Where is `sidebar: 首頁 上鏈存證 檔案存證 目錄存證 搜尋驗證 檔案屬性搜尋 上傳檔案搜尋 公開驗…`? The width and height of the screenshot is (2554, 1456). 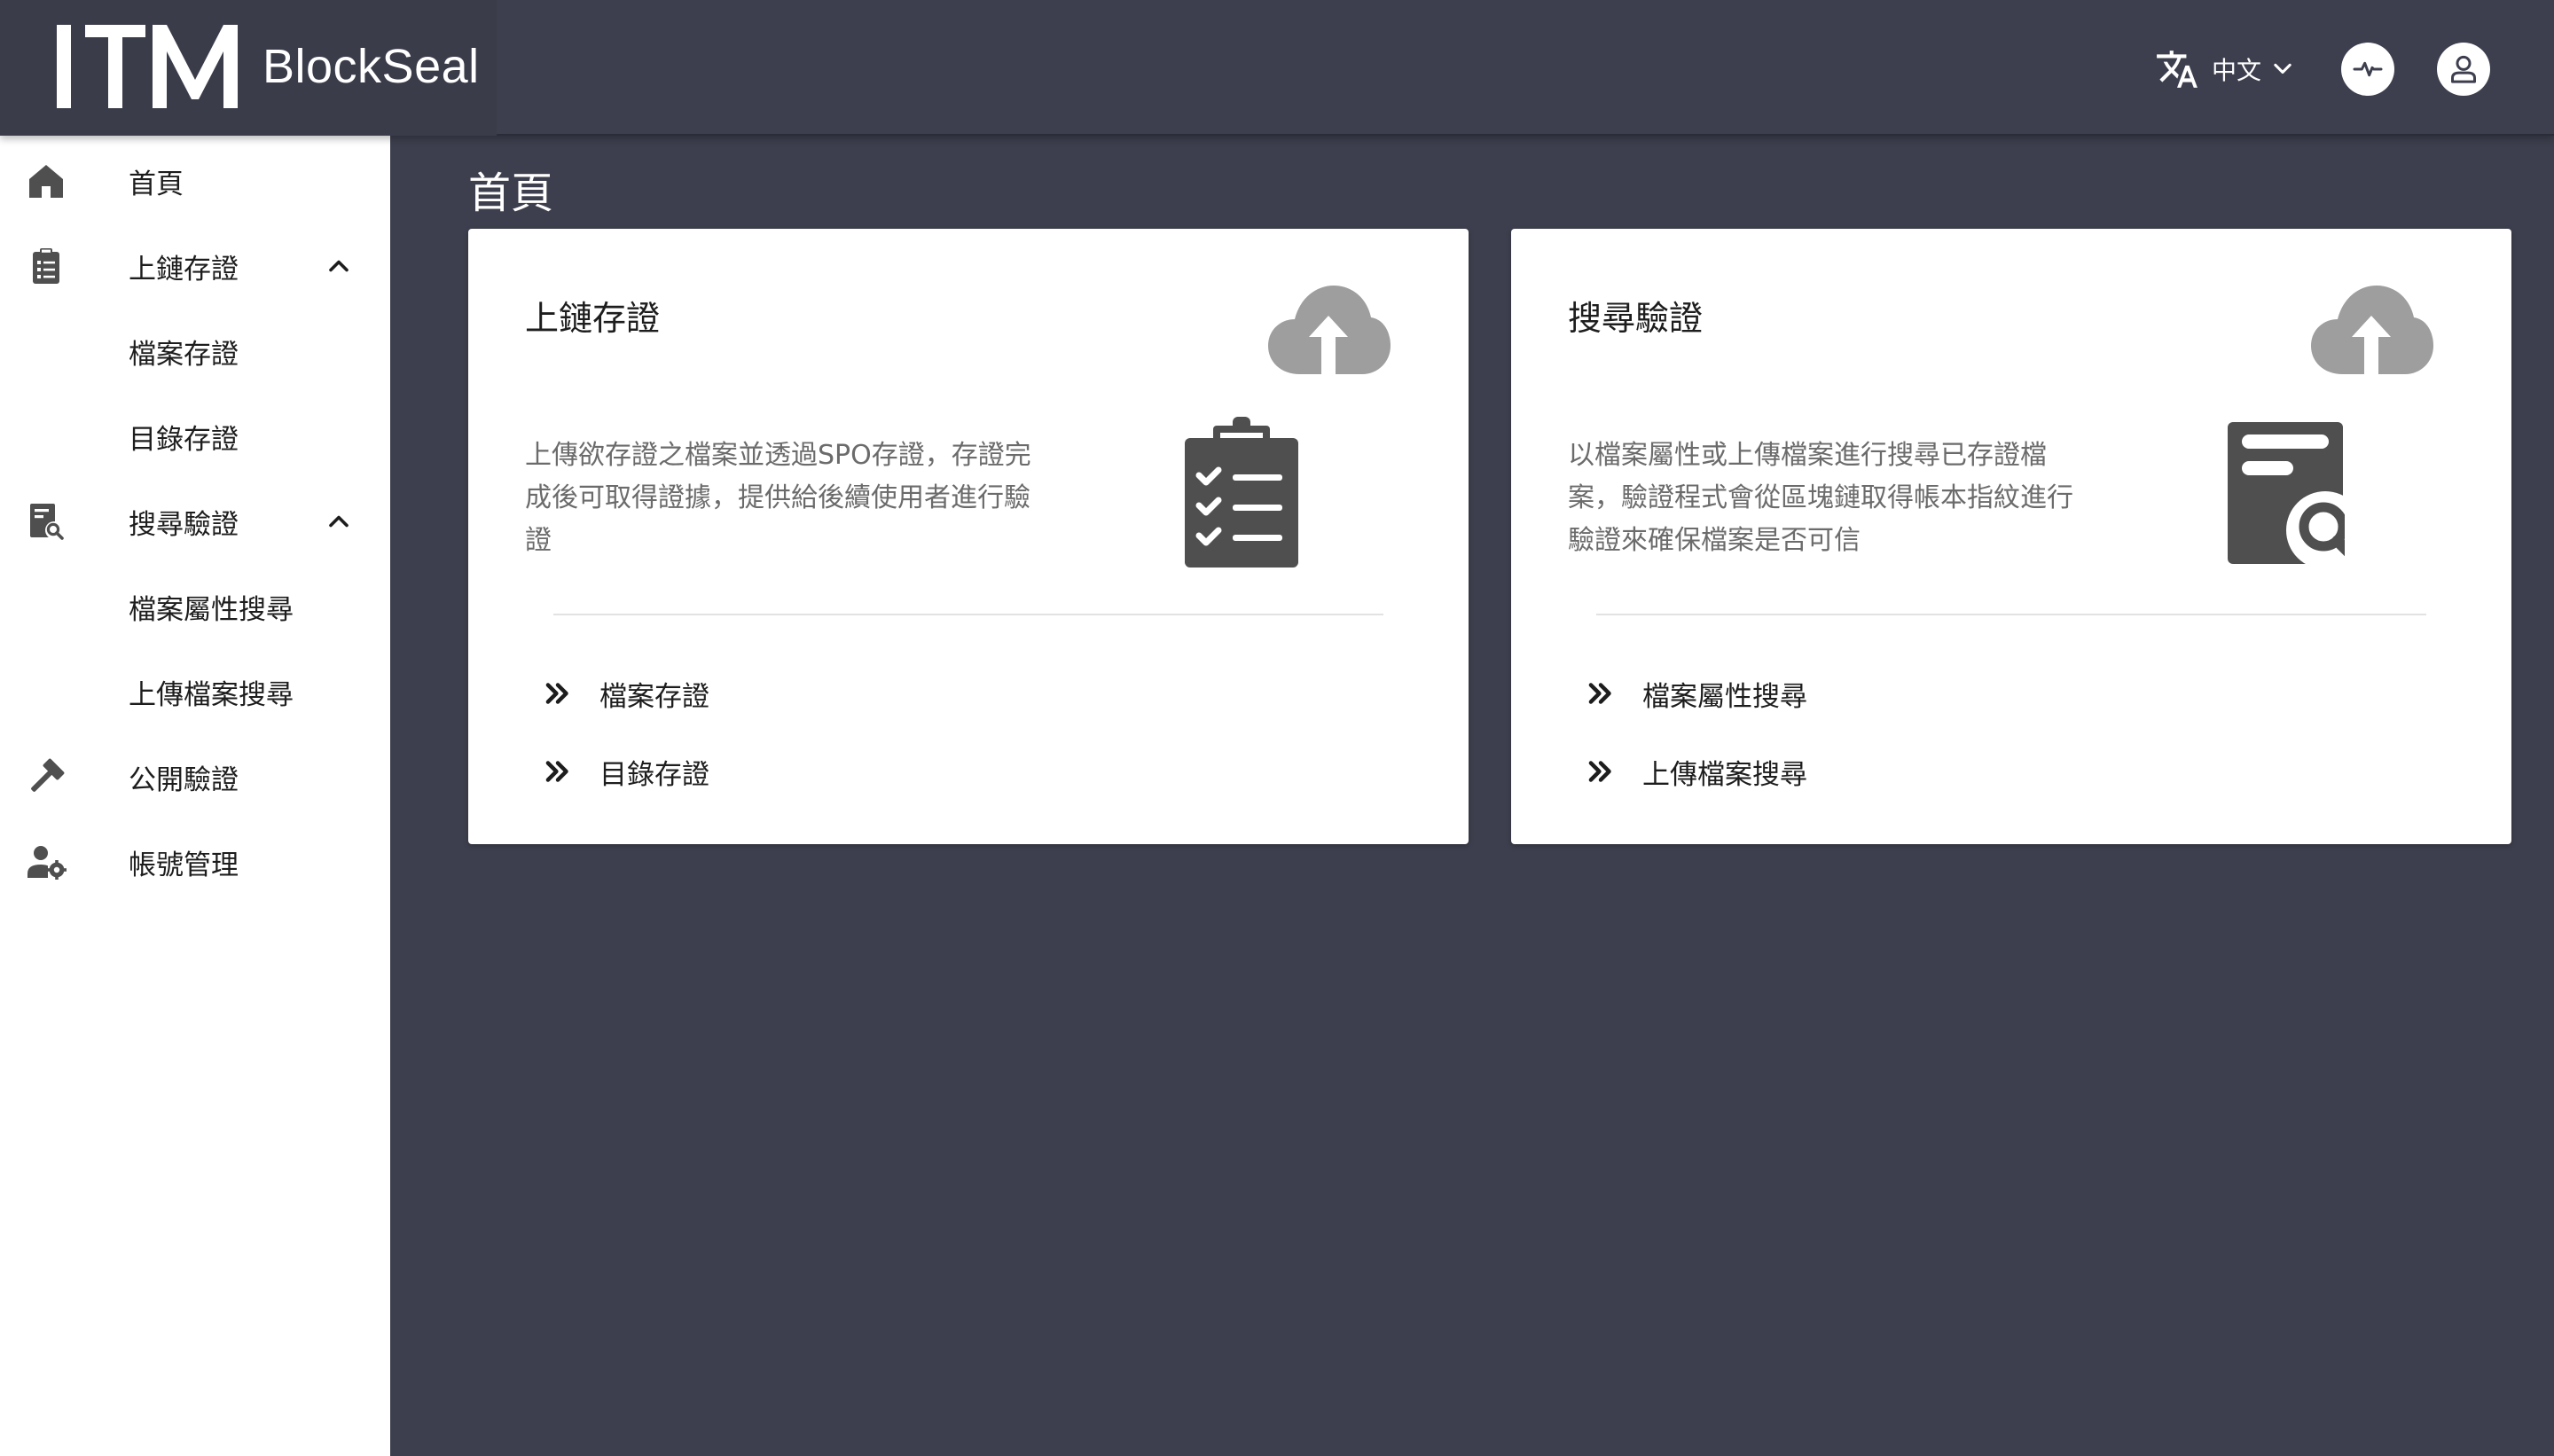
sidebar: 首頁 上鏈存證 檔案存證 目錄存證 搜尋驗證 檔案屬性搜尋 上傳檔案搜尋 公開驗… is located at coordinates (195, 796).